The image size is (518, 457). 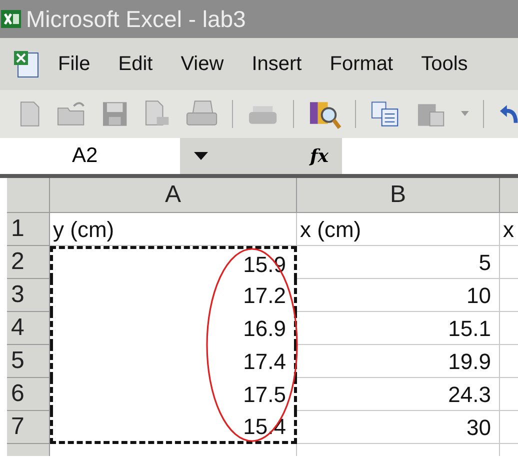 What do you see at coordinates (319, 156) in the screenshot?
I see `function-label: fx` at bounding box center [319, 156].